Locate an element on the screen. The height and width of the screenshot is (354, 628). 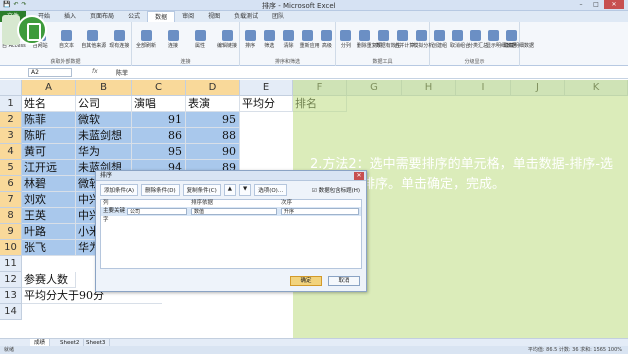
ribbon-button: 自其他来源 is located at coordinates (93, 39).